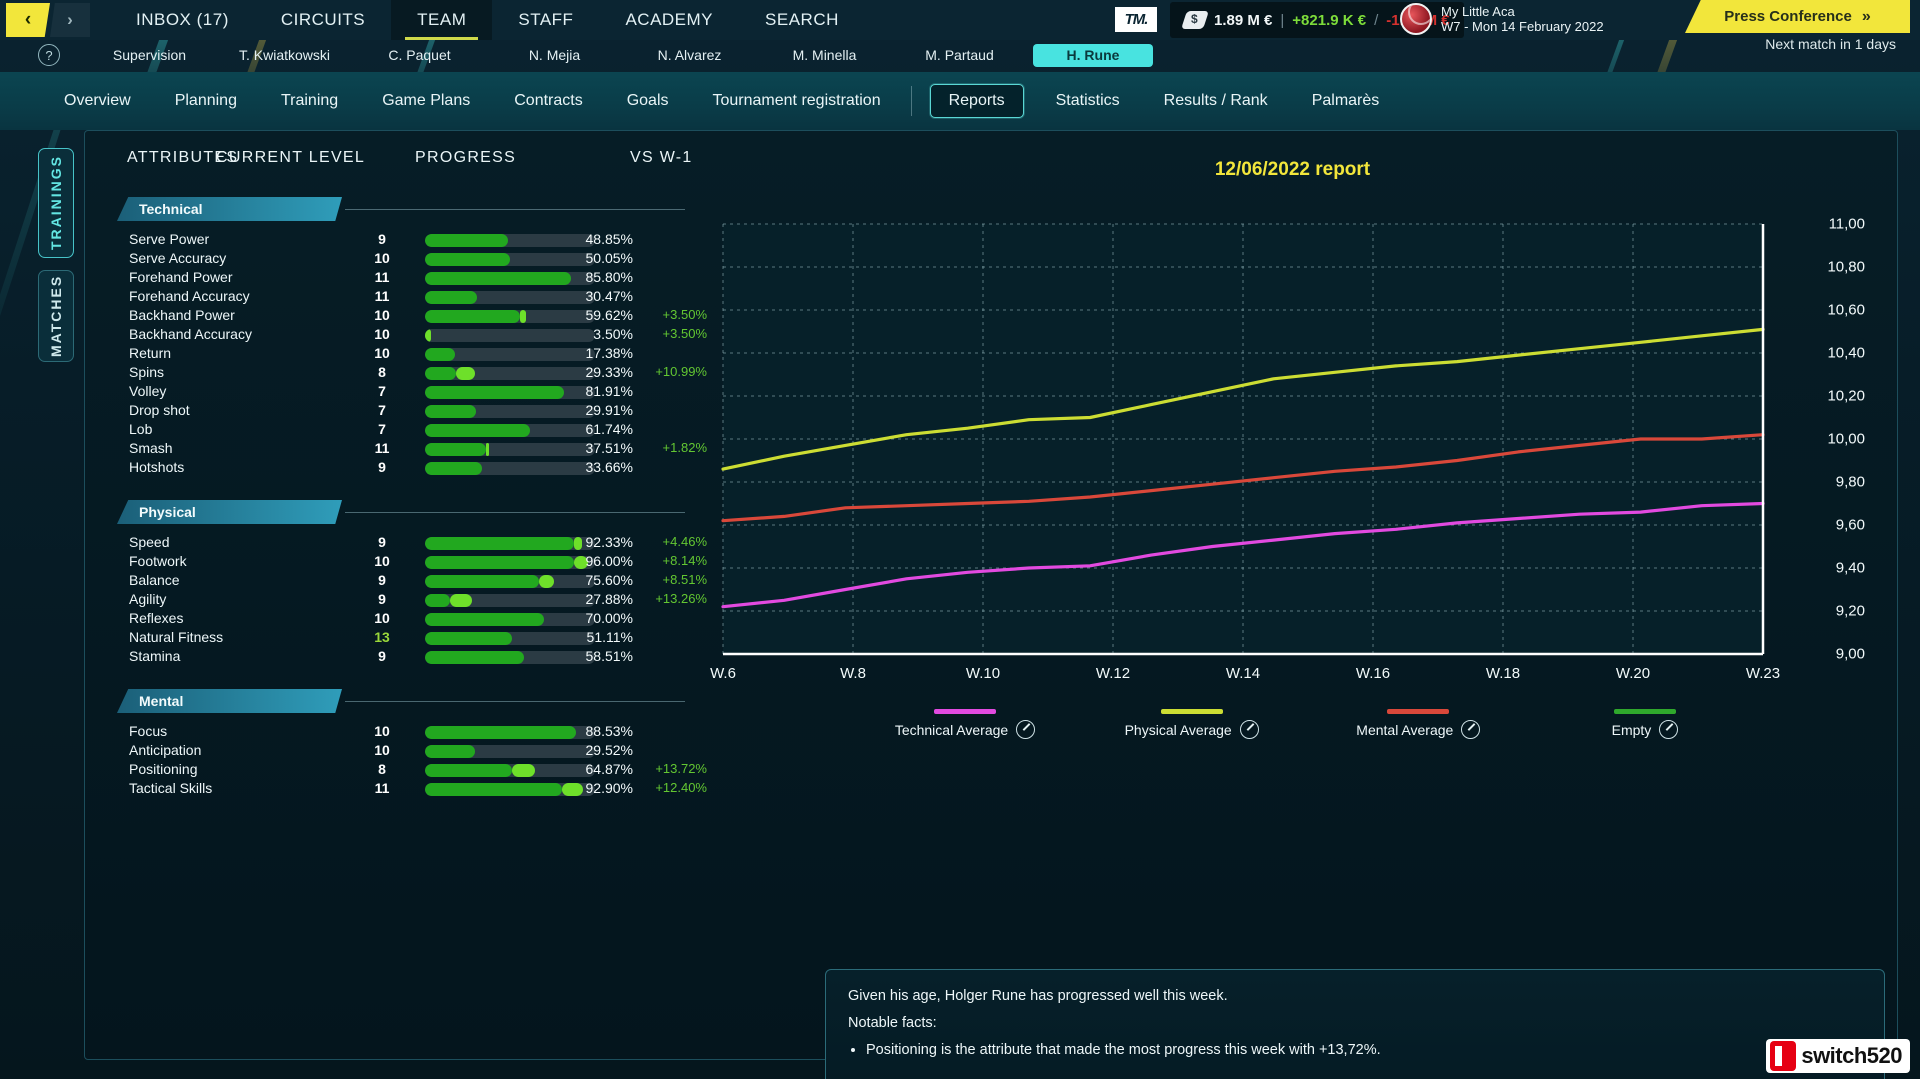 The height and width of the screenshot is (1079, 1920). What do you see at coordinates (382, 637) in the screenshot?
I see `attribute-level: 13` at bounding box center [382, 637].